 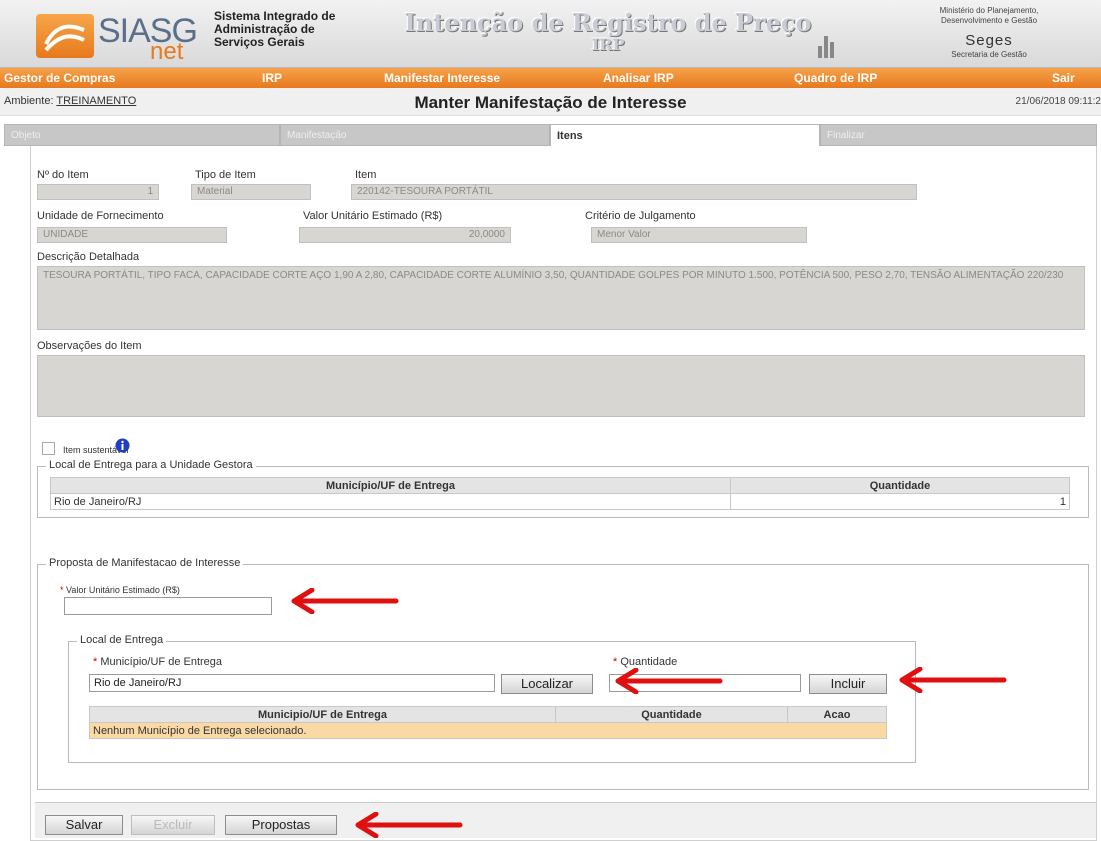 What do you see at coordinates (565, 820) in the screenshot?
I see `action-bar: Salvar Excluir Propostas` at bounding box center [565, 820].